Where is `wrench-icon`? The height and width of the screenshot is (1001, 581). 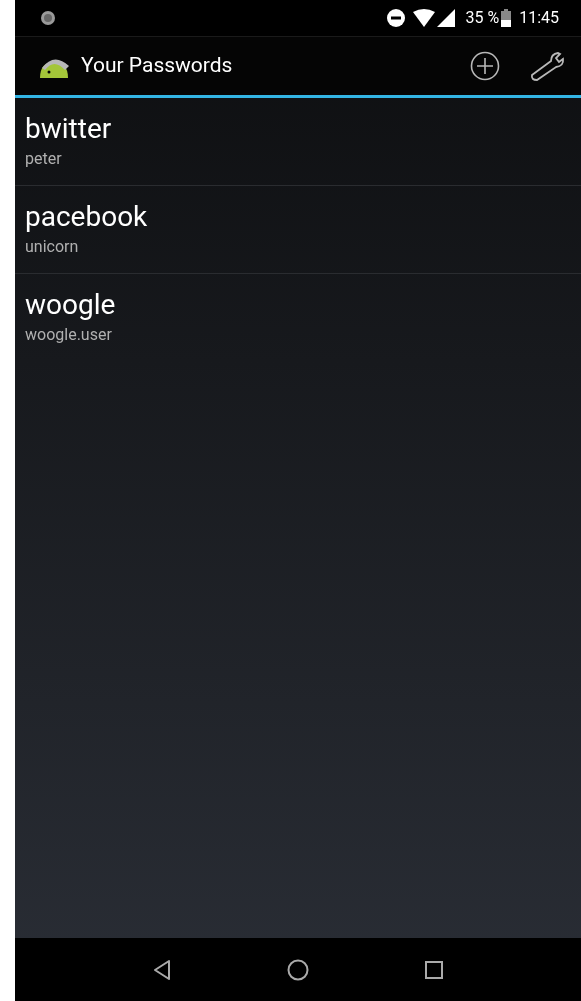 wrench-icon is located at coordinates (547, 66).